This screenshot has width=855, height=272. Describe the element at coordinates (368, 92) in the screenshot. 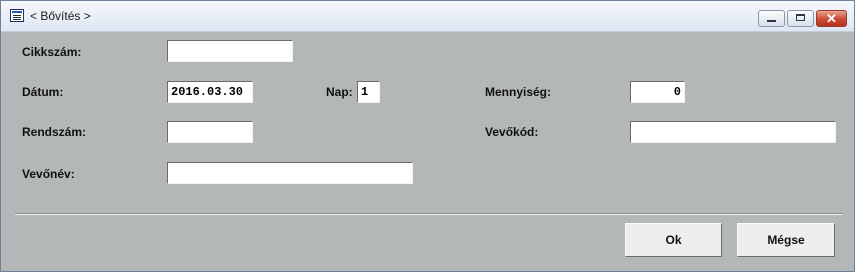

I see `nap-field: 1` at that location.